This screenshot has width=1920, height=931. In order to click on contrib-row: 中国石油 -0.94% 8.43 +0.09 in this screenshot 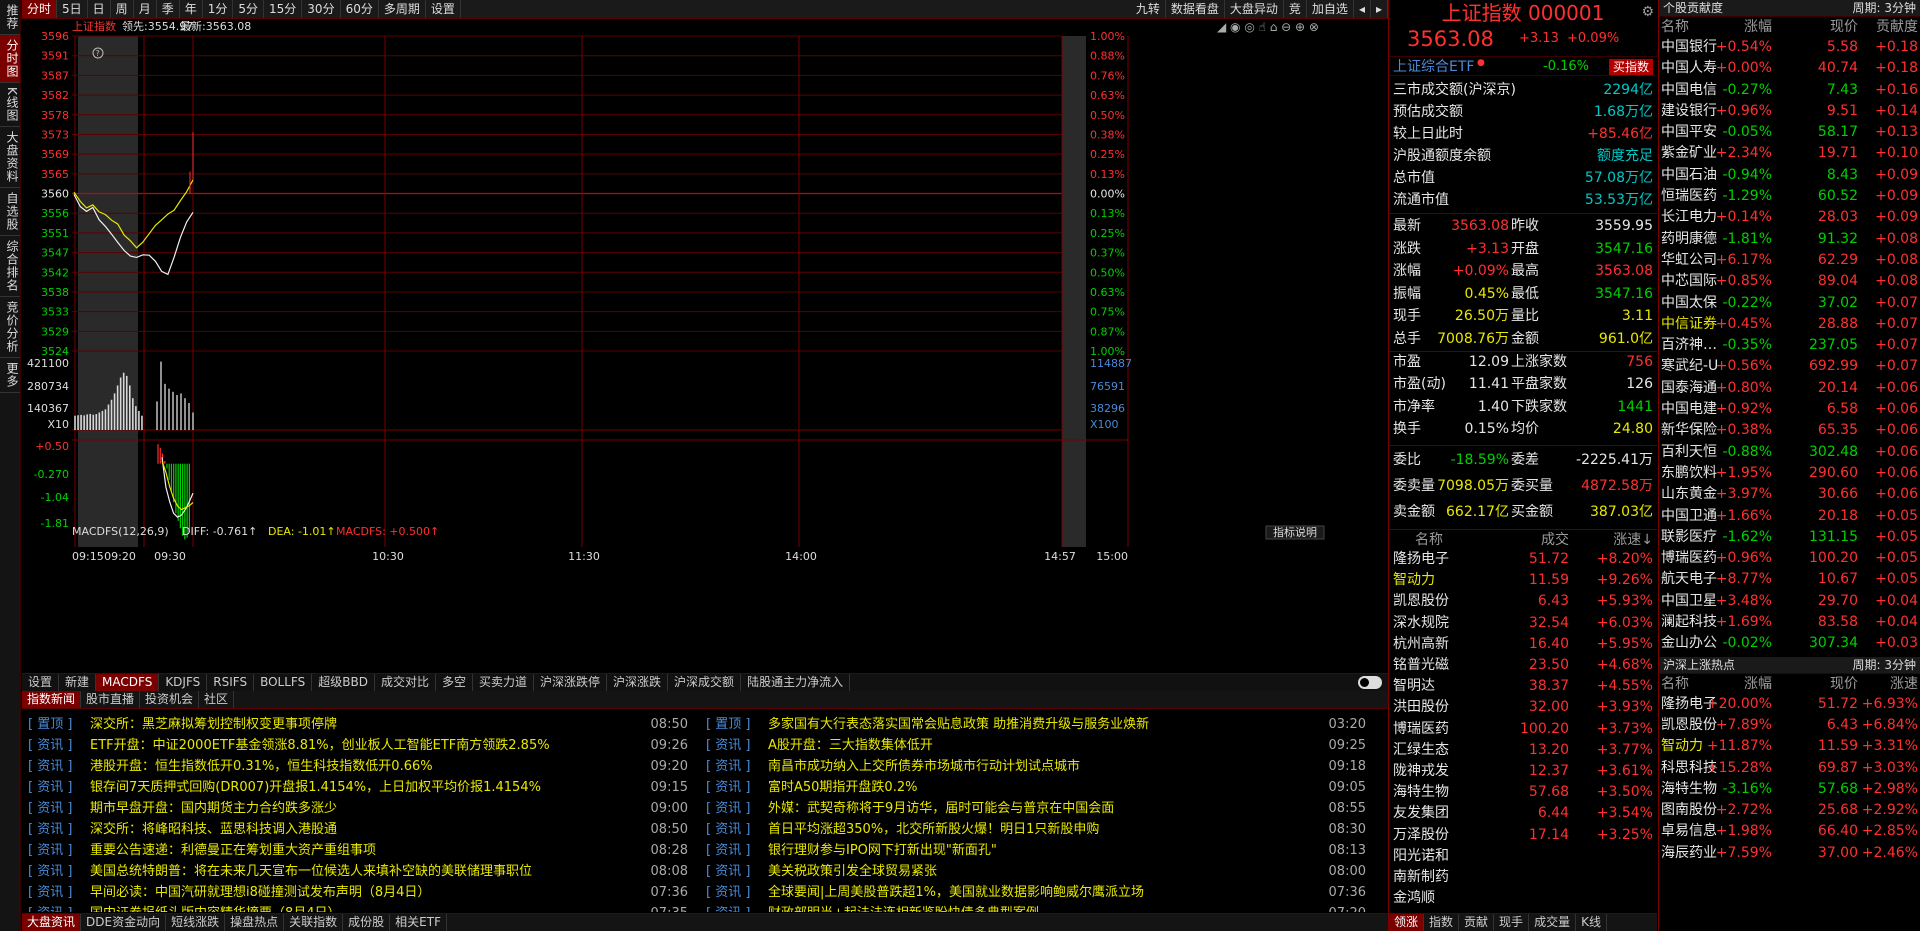, I will do `click(1789, 175)`.